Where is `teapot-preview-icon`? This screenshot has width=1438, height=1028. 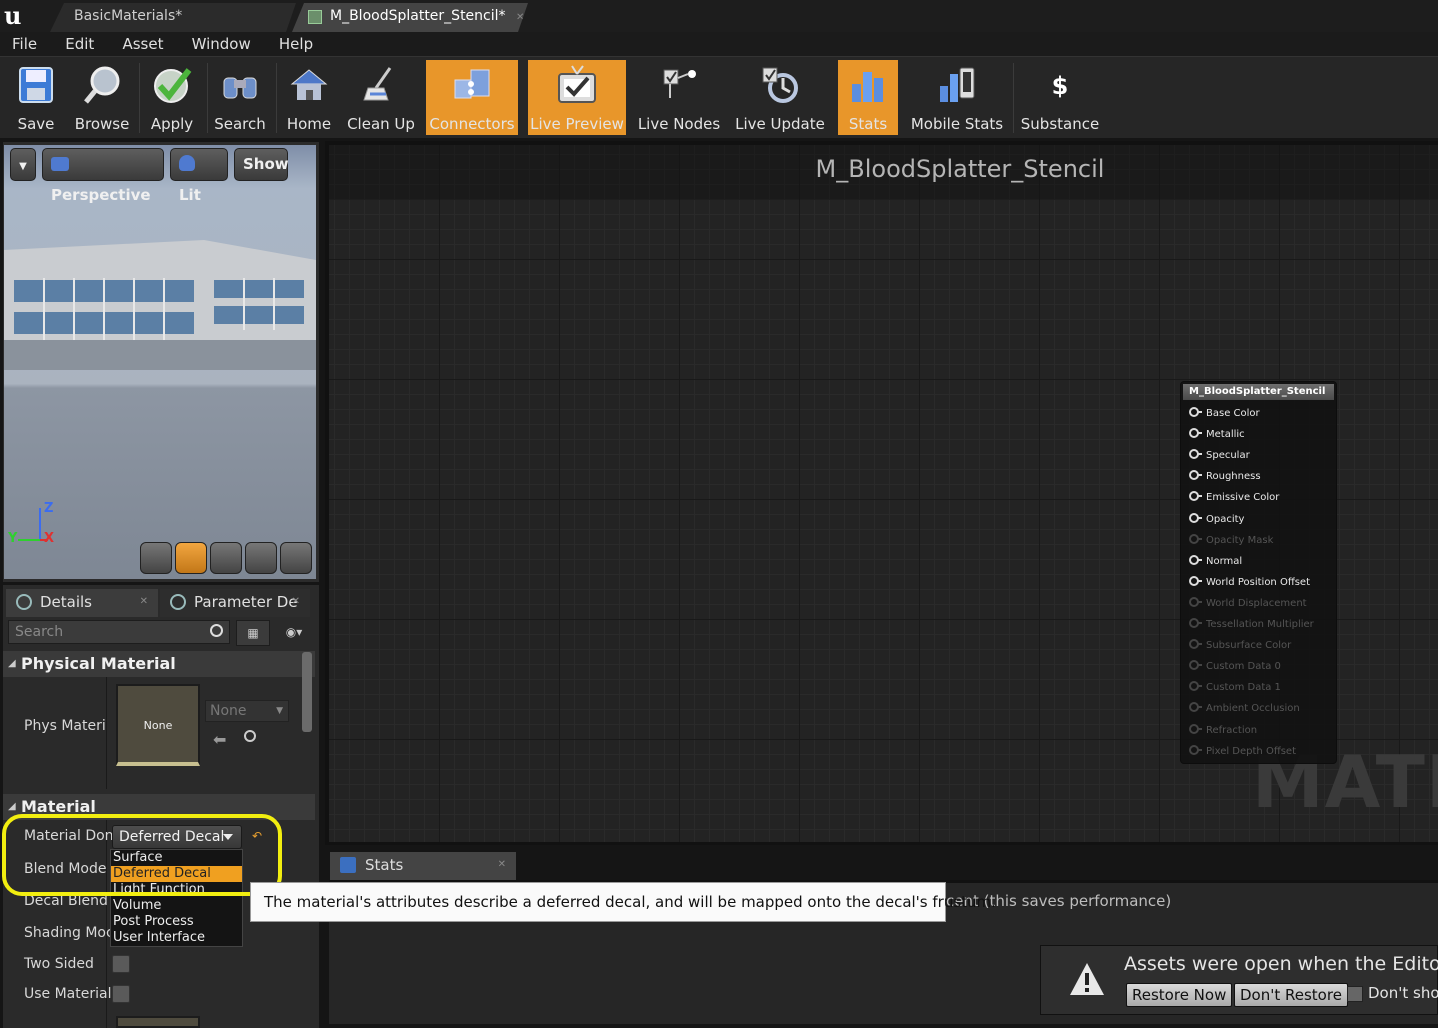 teapot-preview-icon is located at coordinates (296, 558).